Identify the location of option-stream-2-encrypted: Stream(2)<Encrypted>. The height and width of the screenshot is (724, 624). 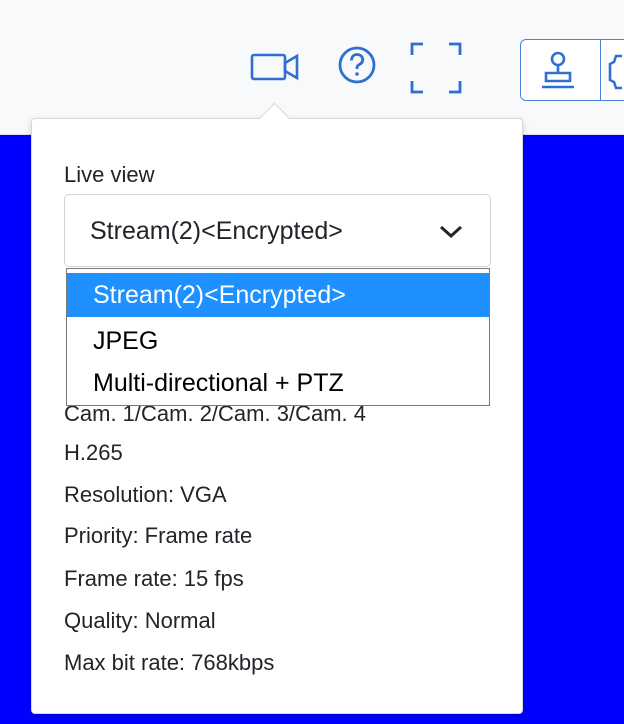
(278, 295).